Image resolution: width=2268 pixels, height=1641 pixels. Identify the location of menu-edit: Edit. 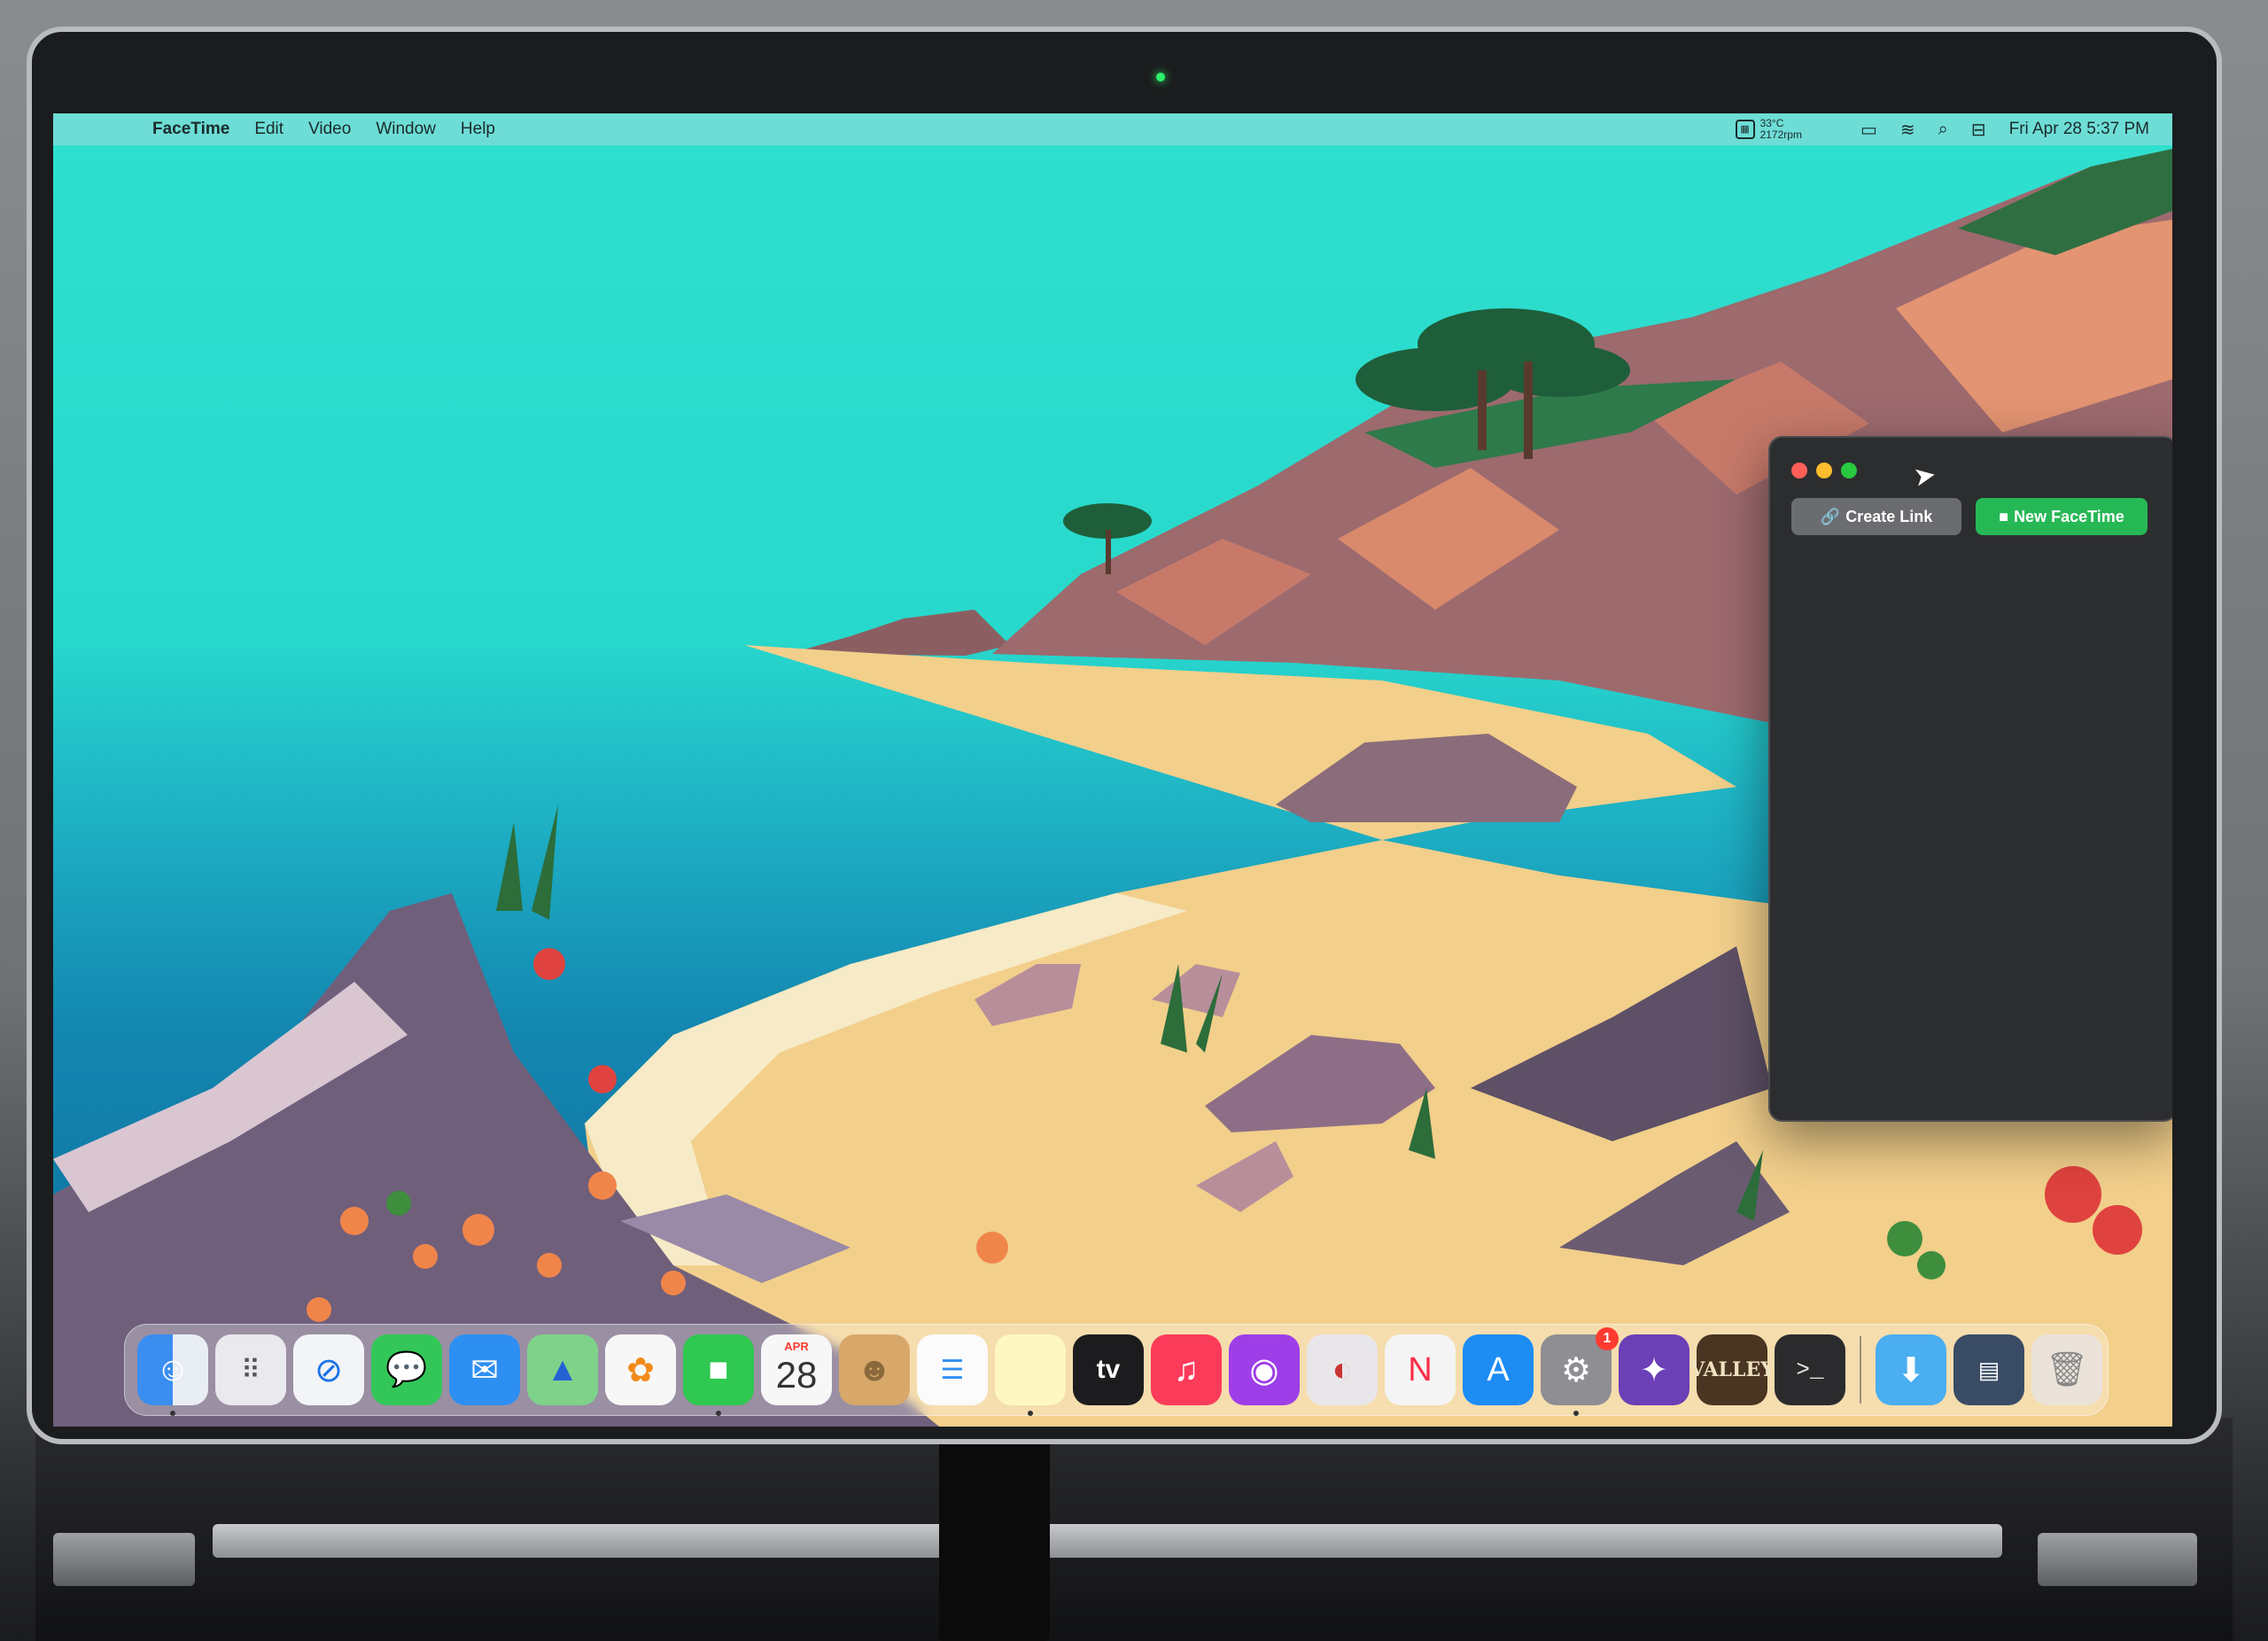
(269, 129).